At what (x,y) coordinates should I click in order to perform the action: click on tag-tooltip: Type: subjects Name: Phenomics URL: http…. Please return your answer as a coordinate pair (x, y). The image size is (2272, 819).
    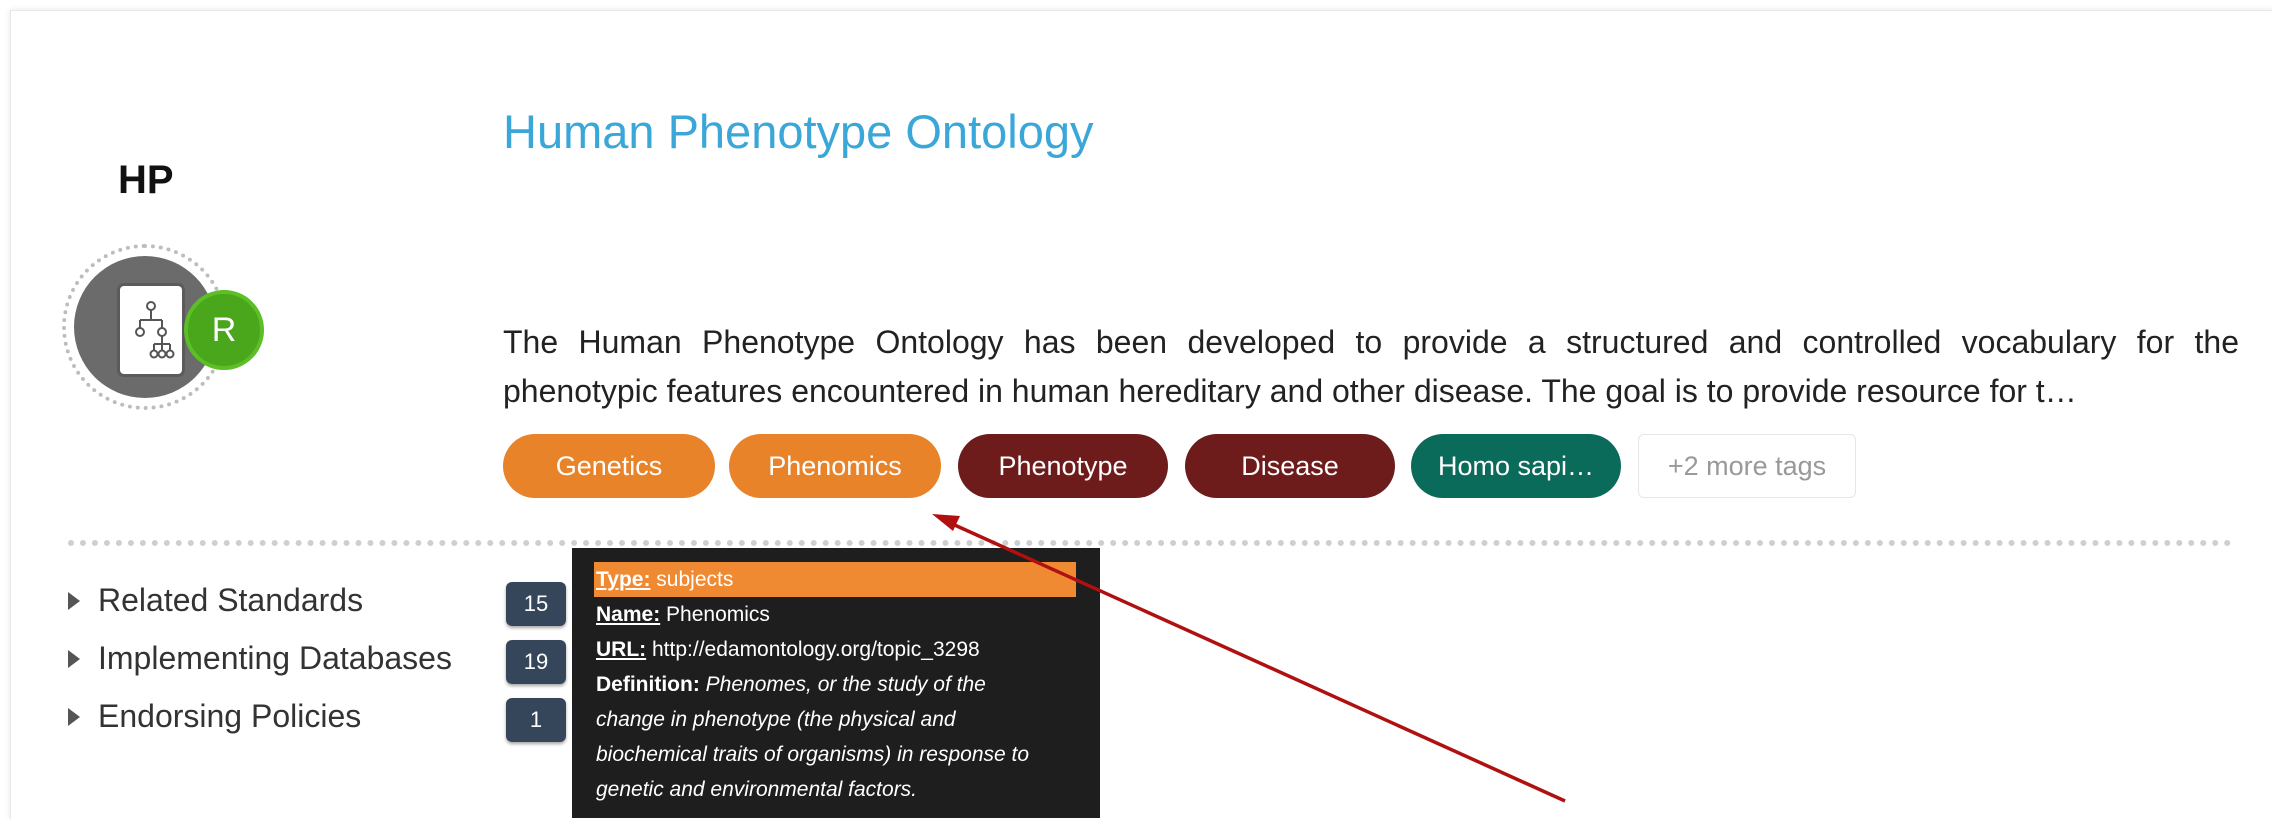
    Looking at the image, I should click on (836, 683).